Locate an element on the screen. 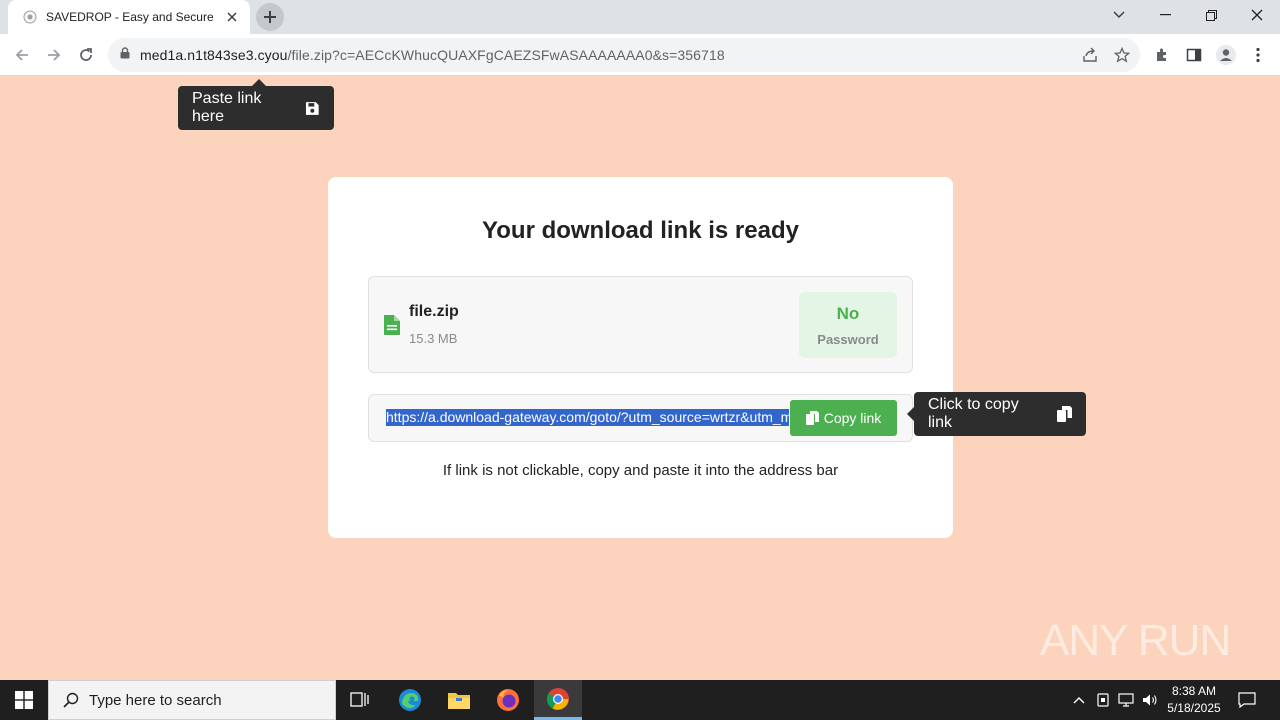 The width and height of the screenshot is (1280, 720). menu-kebab-icon is located at coordinates (1258, 55).